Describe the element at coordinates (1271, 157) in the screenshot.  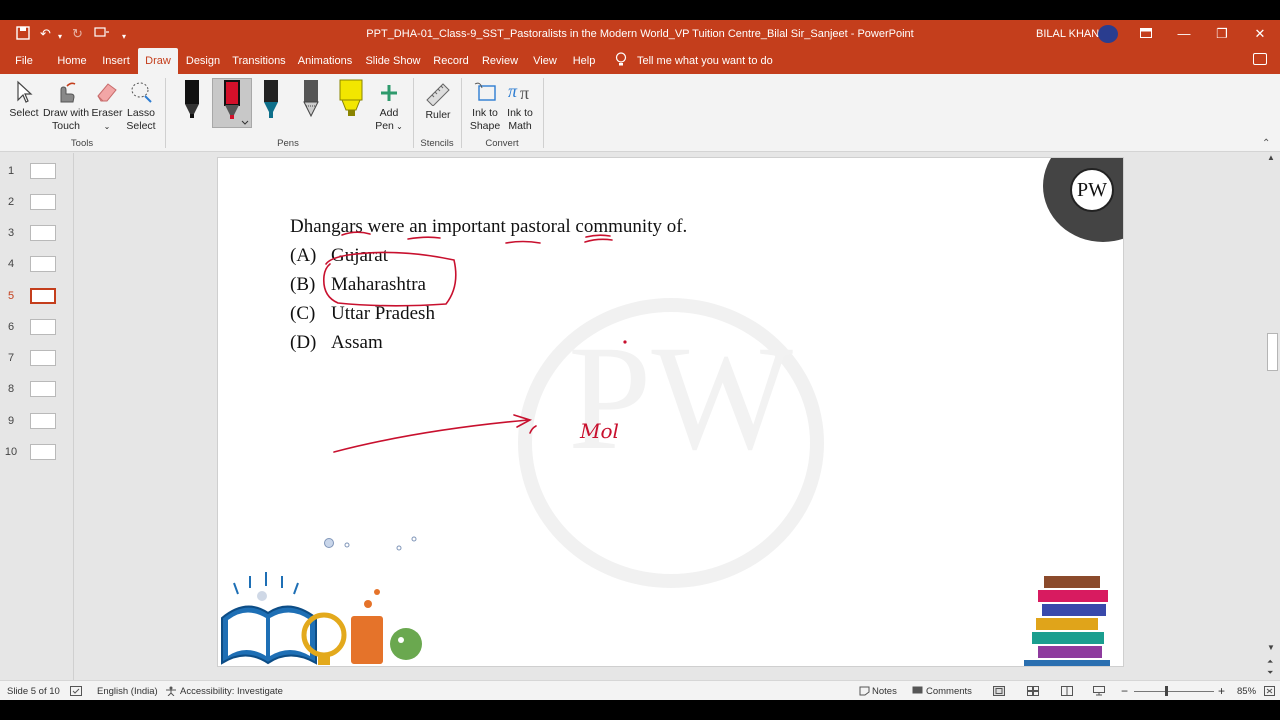
I see `scroll-up-icon: ▲` at that location.